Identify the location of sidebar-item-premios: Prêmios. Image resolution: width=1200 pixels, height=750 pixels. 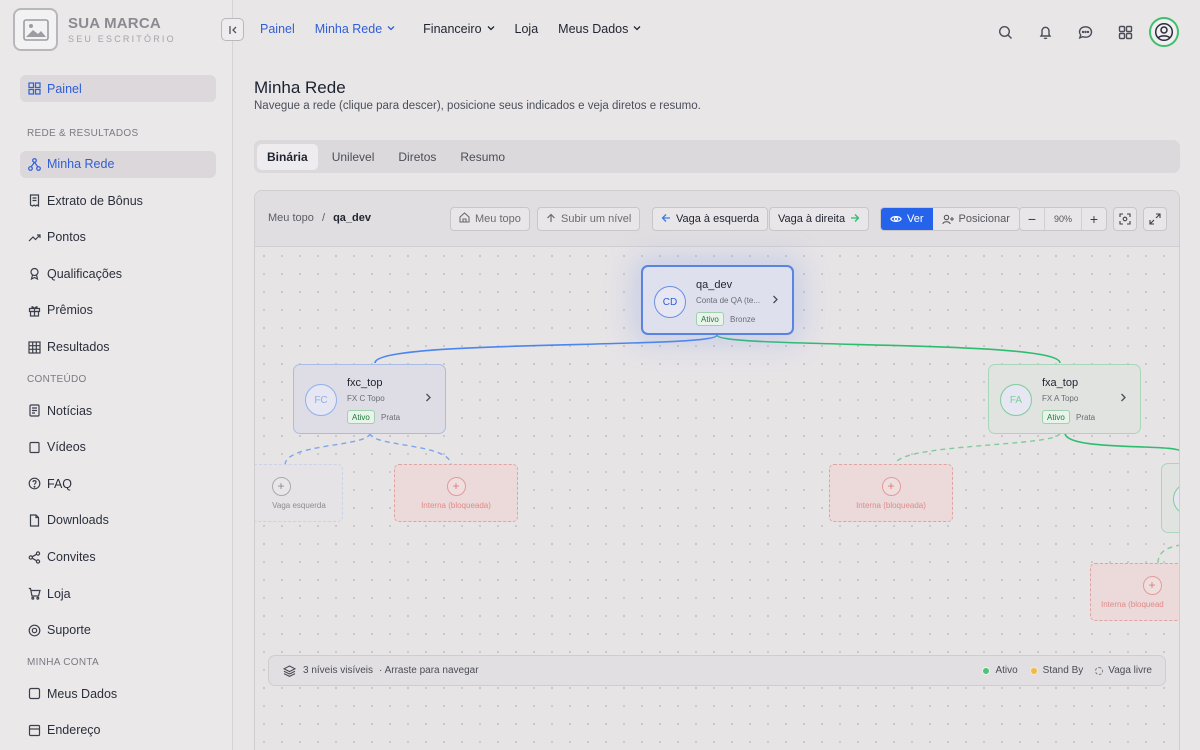
(118, 310).